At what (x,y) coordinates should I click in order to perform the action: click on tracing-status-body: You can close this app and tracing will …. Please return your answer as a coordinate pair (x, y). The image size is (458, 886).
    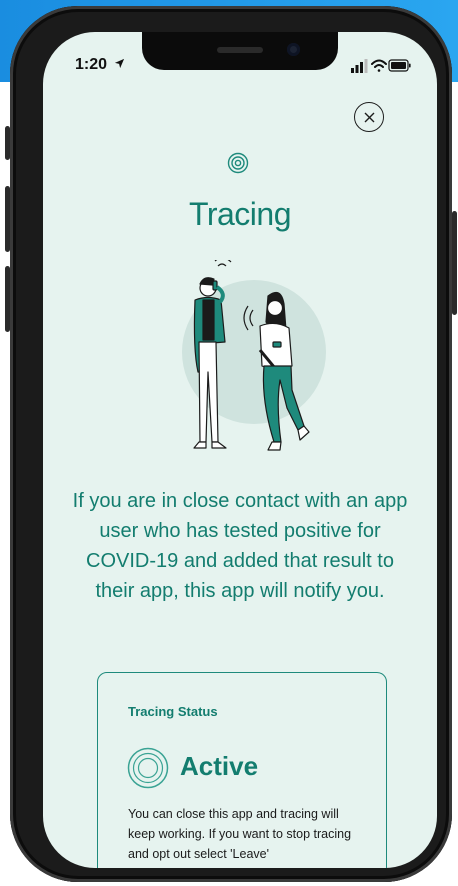
    Looking at the image, I should click on (240, 834).